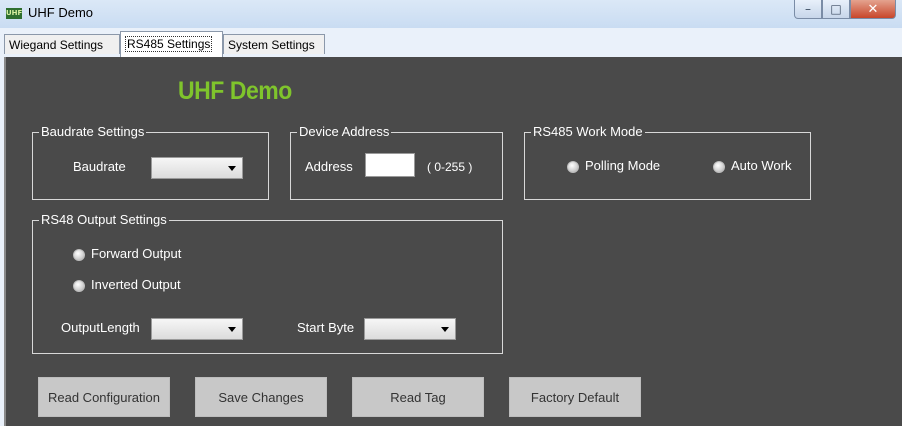 Image resolution: width=902 pixels, height=426 pixels. I want to click on tab-label: System Settings, so click(271, 45).